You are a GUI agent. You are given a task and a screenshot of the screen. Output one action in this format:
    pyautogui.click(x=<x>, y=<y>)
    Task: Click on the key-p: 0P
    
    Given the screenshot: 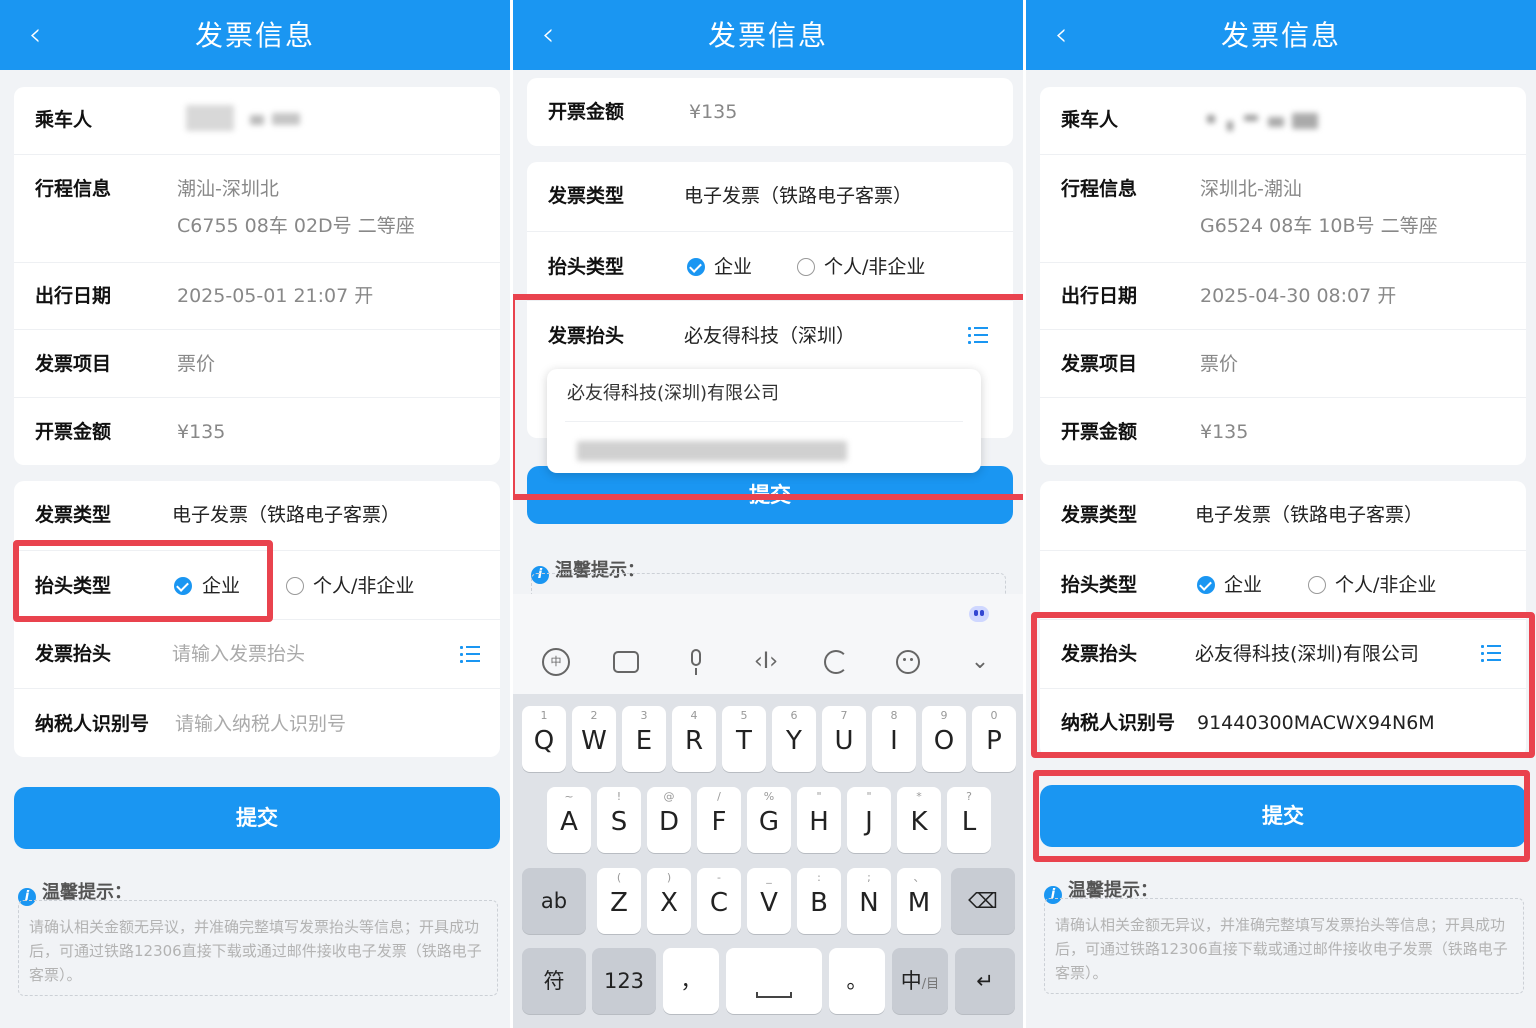 What is the action you would take?
    pyautogui.click(x=994, y=739)
    